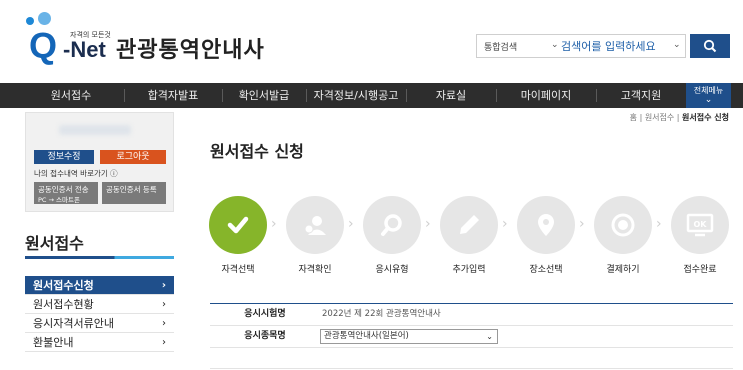 This screenshot has height=370, width=743. What do you see at coordinates (63, 304) in the screenshot?
I see `sidebar-item-label: 원서접수현황` at bounding box center [63, 304].